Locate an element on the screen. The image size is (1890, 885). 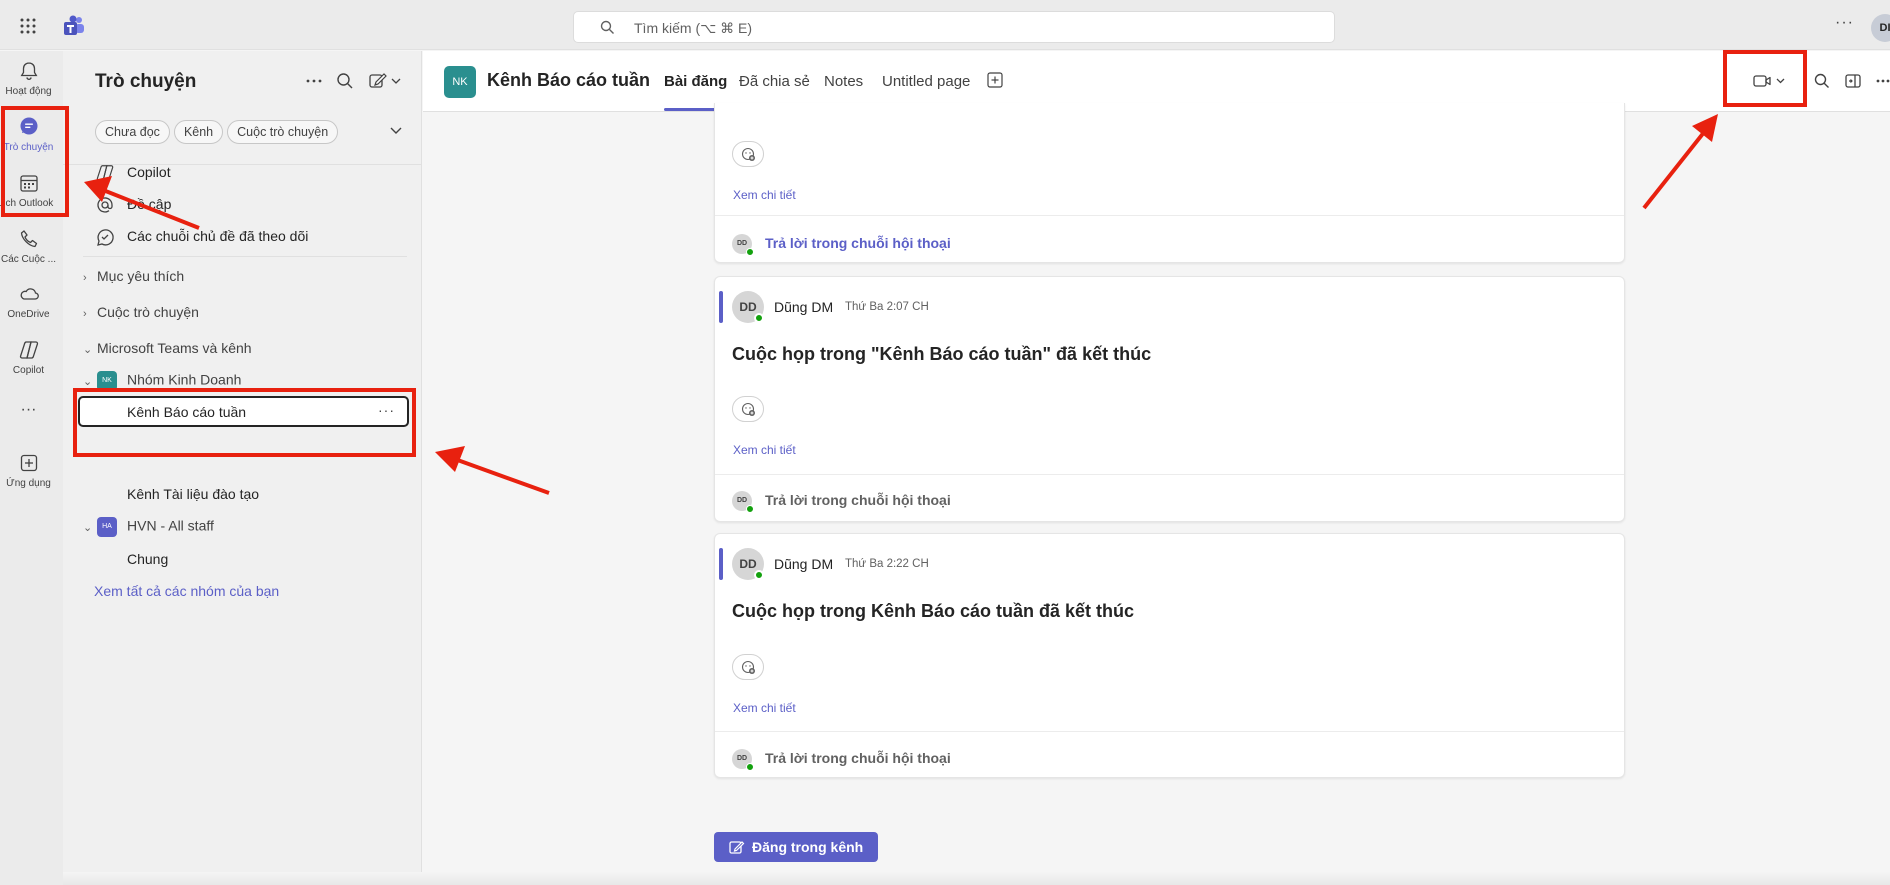
phone-icon is located at coordinates (28, 239).